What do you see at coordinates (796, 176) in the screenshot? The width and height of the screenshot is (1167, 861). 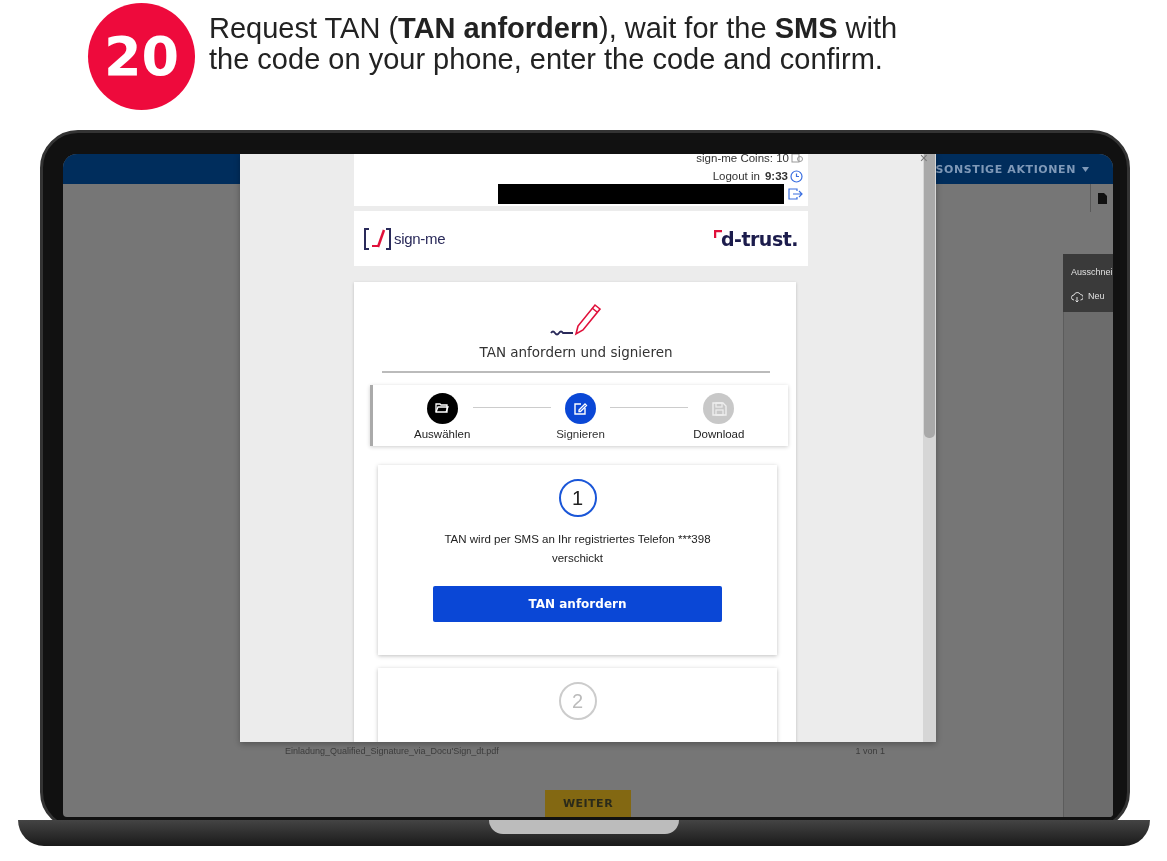 I see `clock-icon` at bounding box center [796, 176].